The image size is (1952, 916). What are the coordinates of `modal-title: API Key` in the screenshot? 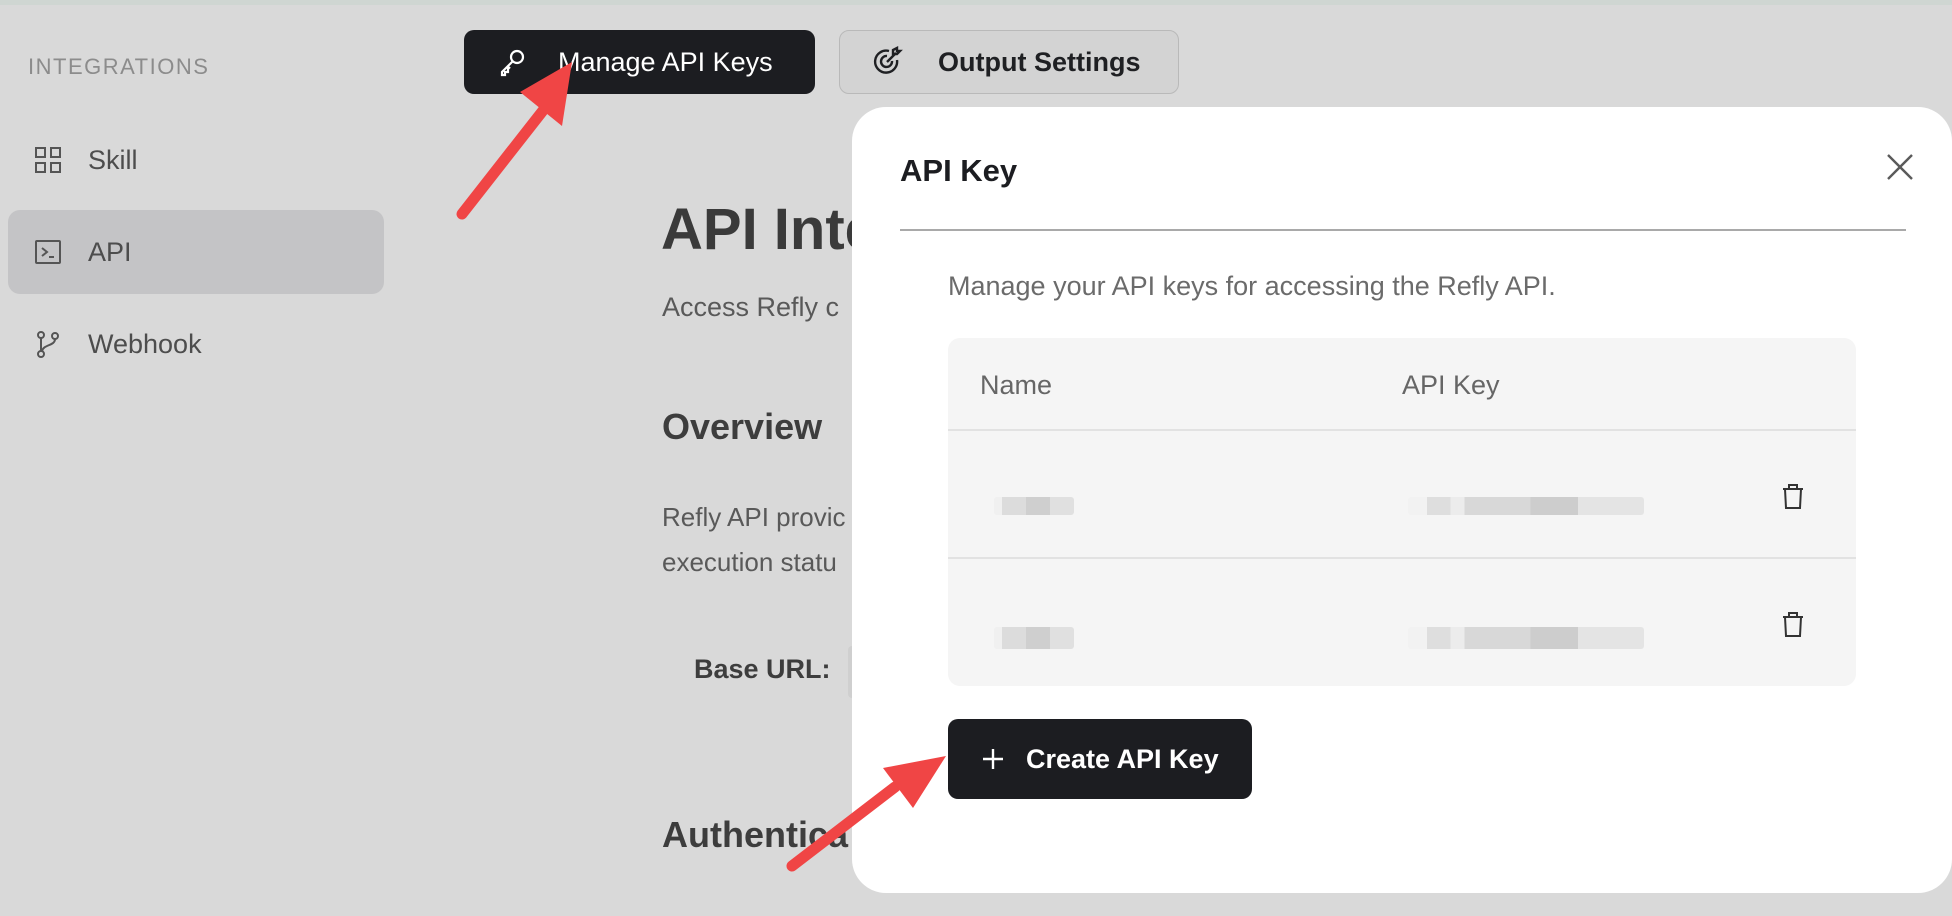 It's located at (959, 170).